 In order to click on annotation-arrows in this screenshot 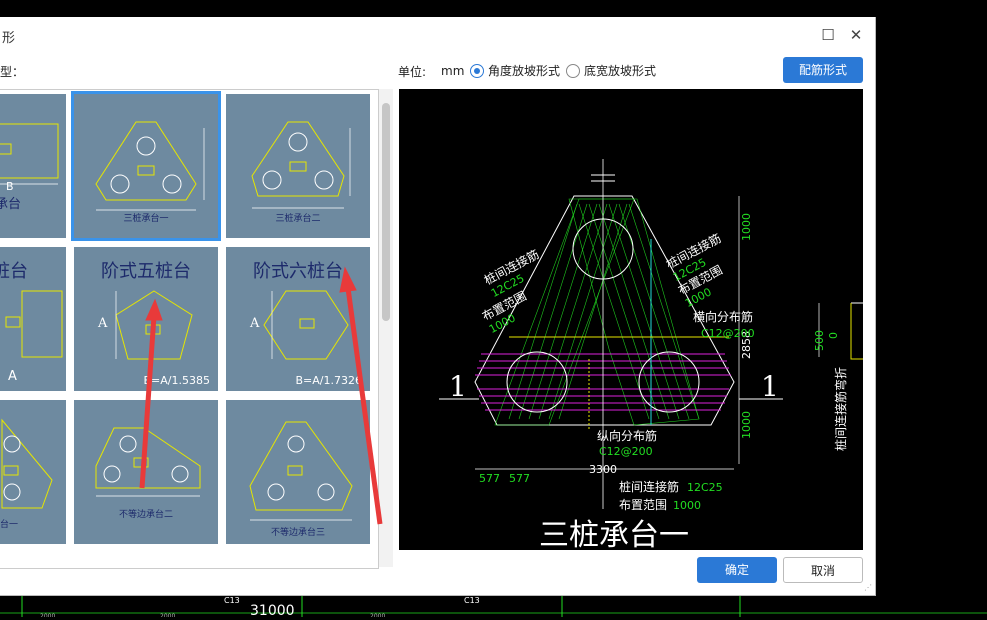, I will do `click(261, 395)`.